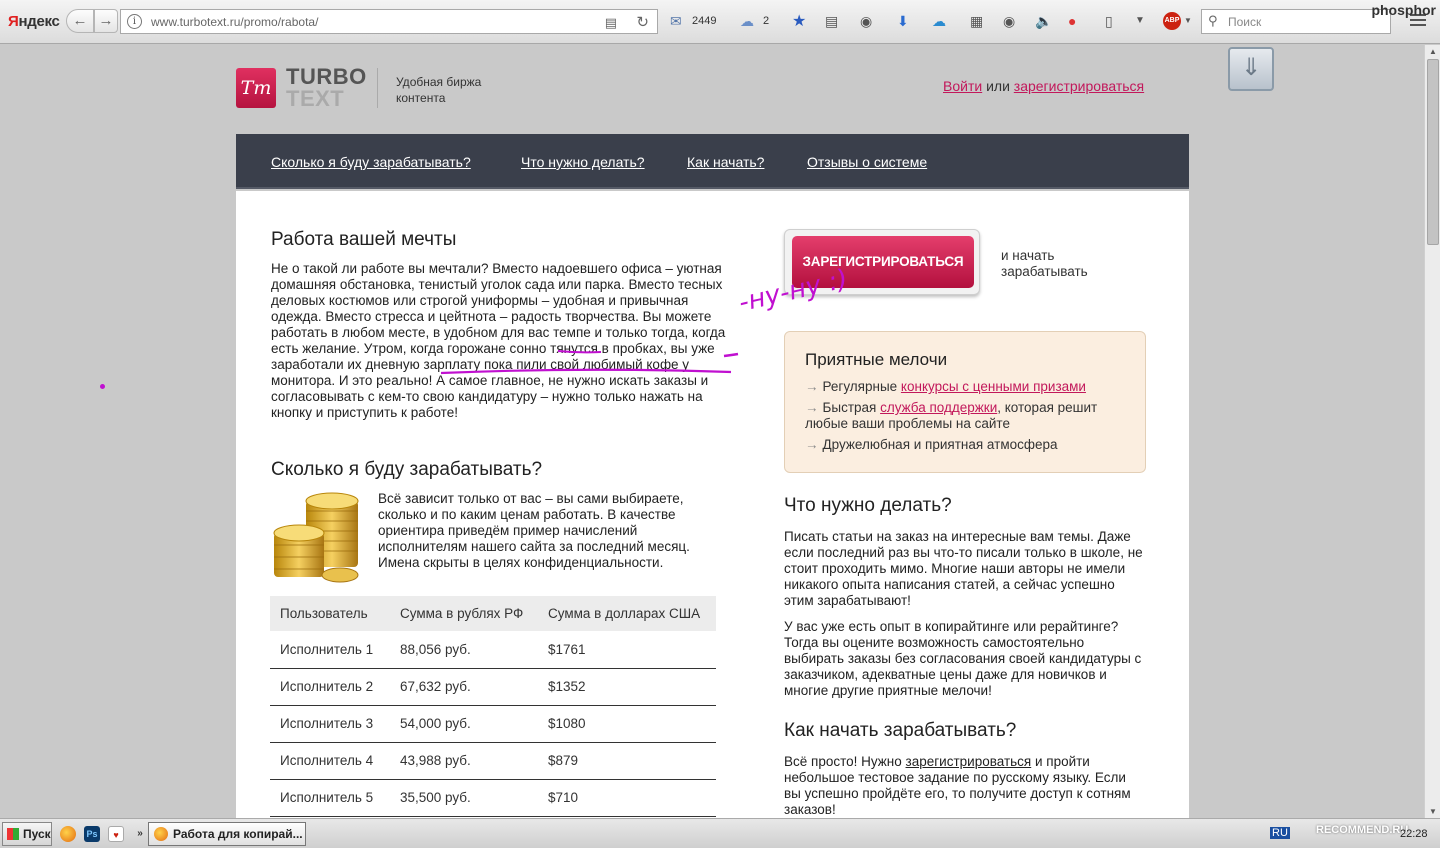 The width and height of the screenshot is (1440, 848). I want to click on cell-usd: $710, so click(627, 798).